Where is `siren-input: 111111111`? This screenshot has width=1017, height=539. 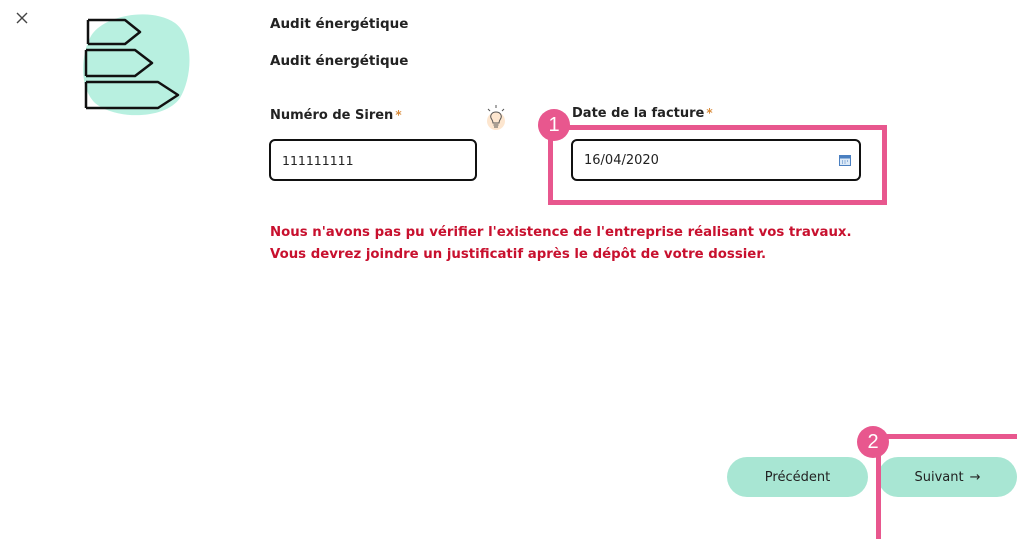
siren-input: 111111111 is located at coordinates (373, 160).